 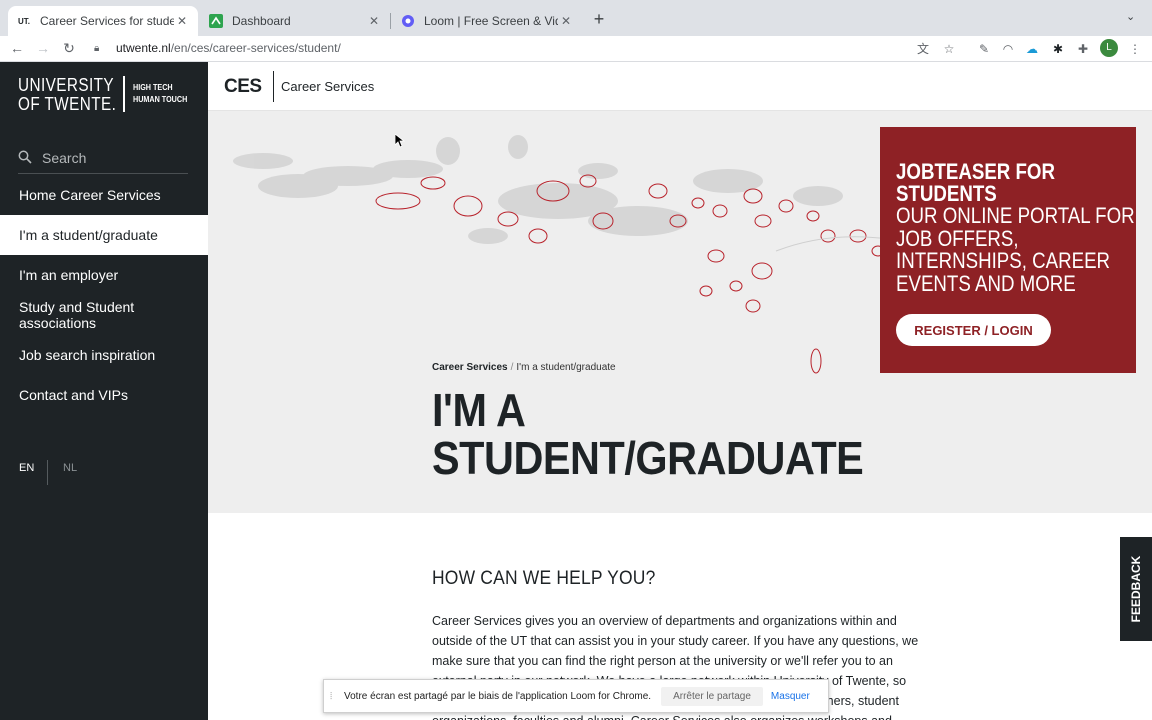 I want to click on feedback-tab: FEEDBACK, so click(x=1136, y=589).